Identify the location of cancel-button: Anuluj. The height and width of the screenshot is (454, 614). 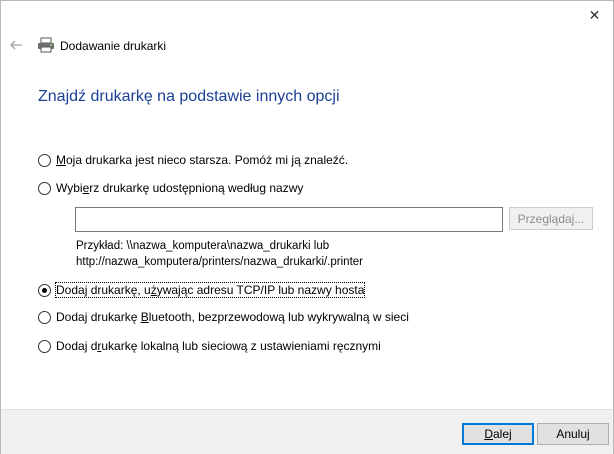
(573, 434).